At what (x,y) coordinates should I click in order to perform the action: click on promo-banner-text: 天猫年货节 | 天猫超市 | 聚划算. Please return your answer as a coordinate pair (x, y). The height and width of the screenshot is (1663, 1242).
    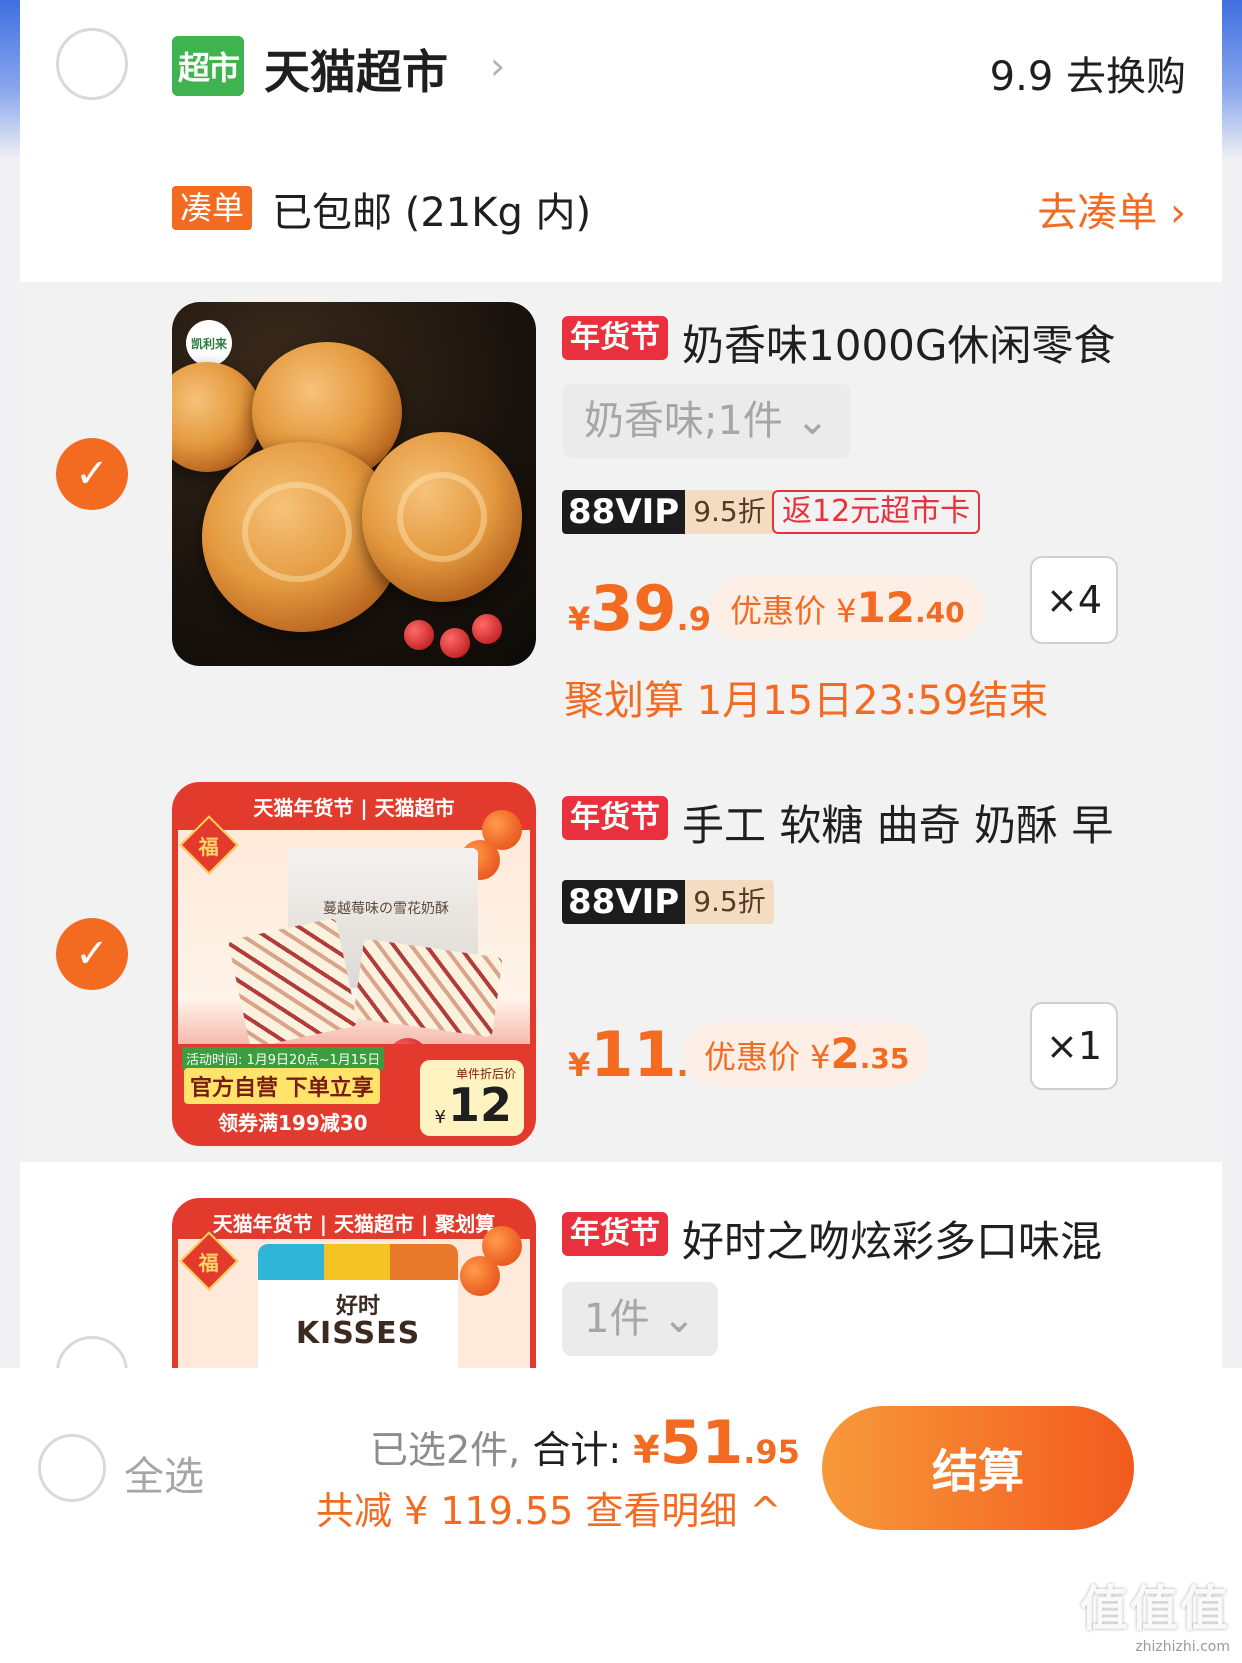
    Looking at the image, I should click on (354, 1224).